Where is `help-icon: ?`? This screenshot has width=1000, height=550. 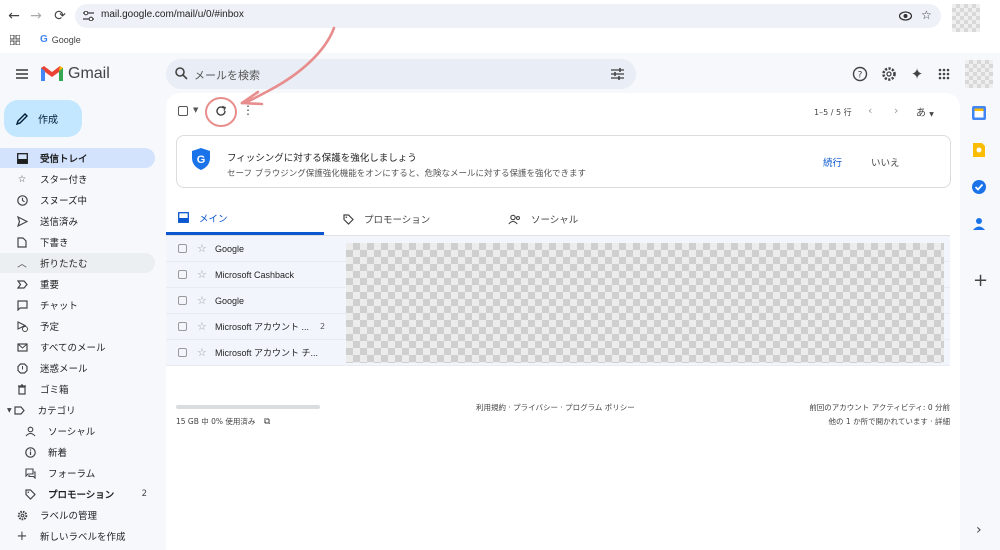 help-icon: ? is located at coordinates (860, 74).